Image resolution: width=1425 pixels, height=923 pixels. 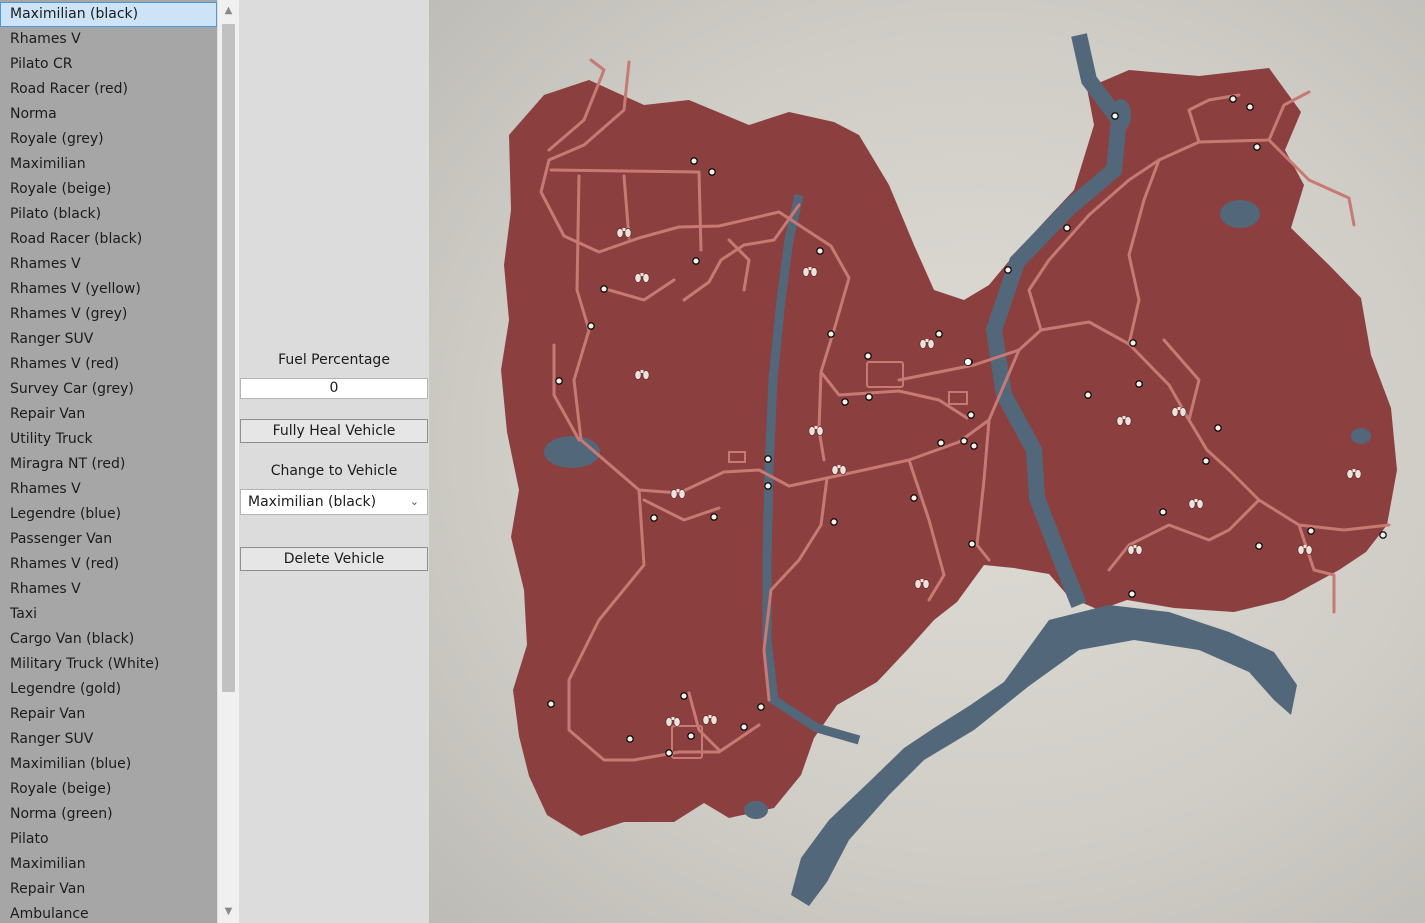 What do you see at coordinates (108, 64) in the screenshot?
I see `vehicle-list-item: Pilato CR` at bounding box center [108, 64].